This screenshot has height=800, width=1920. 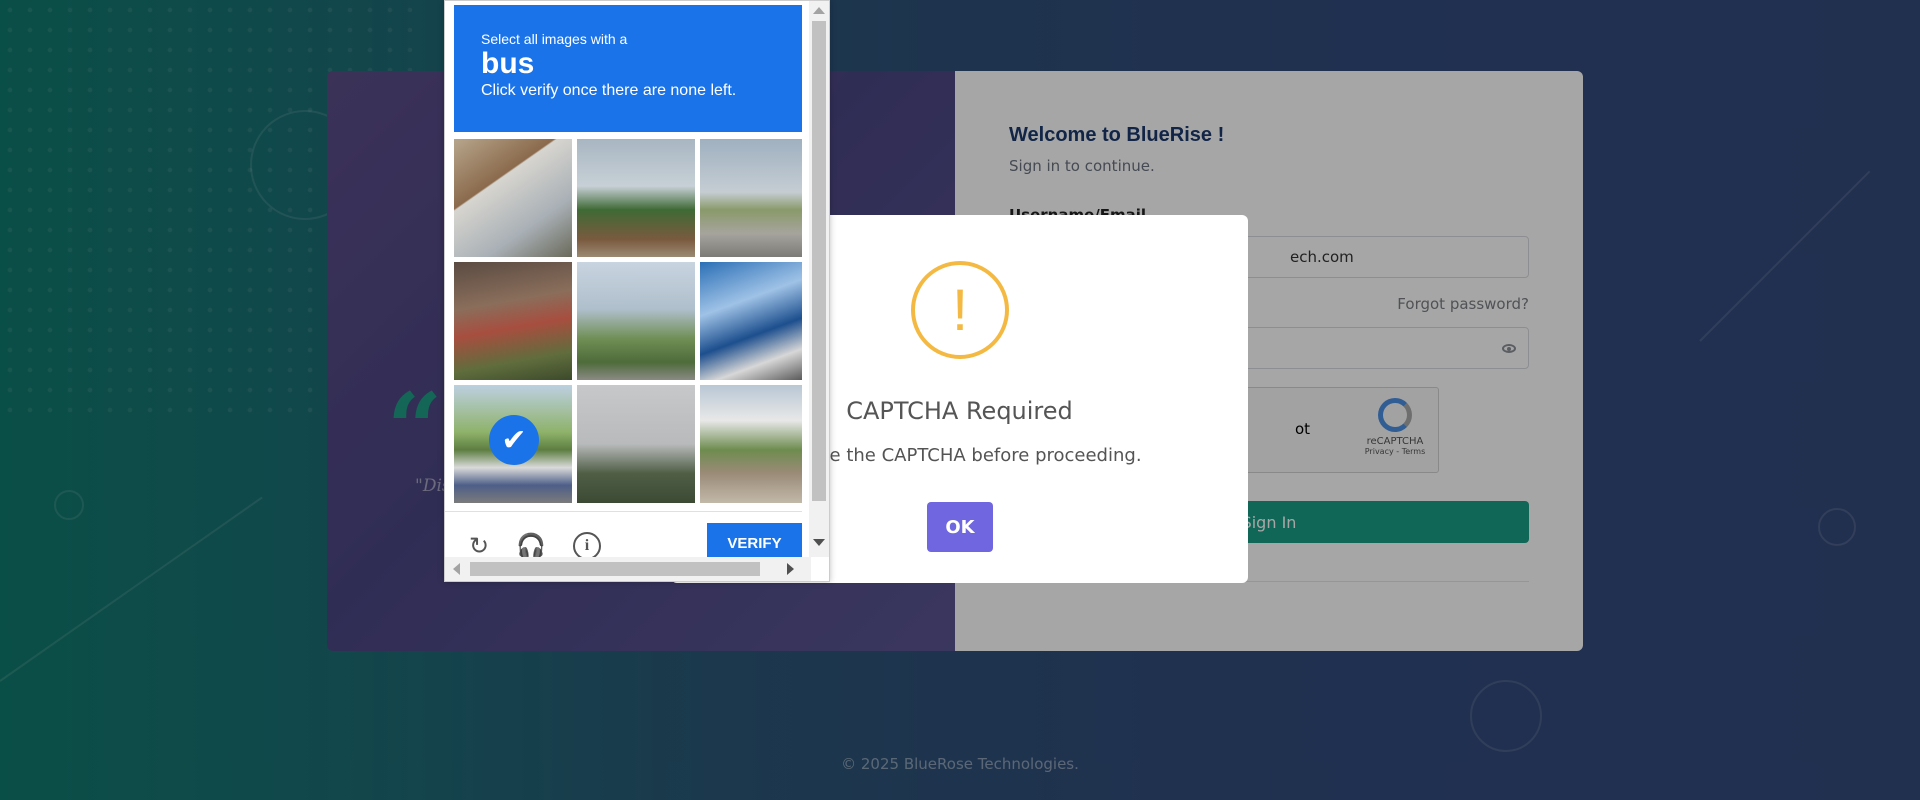 What do you see at coordinates (531, 546) in the screenshot?
I see `headphones-icon: 🎧` at bounding box center [531, 546].